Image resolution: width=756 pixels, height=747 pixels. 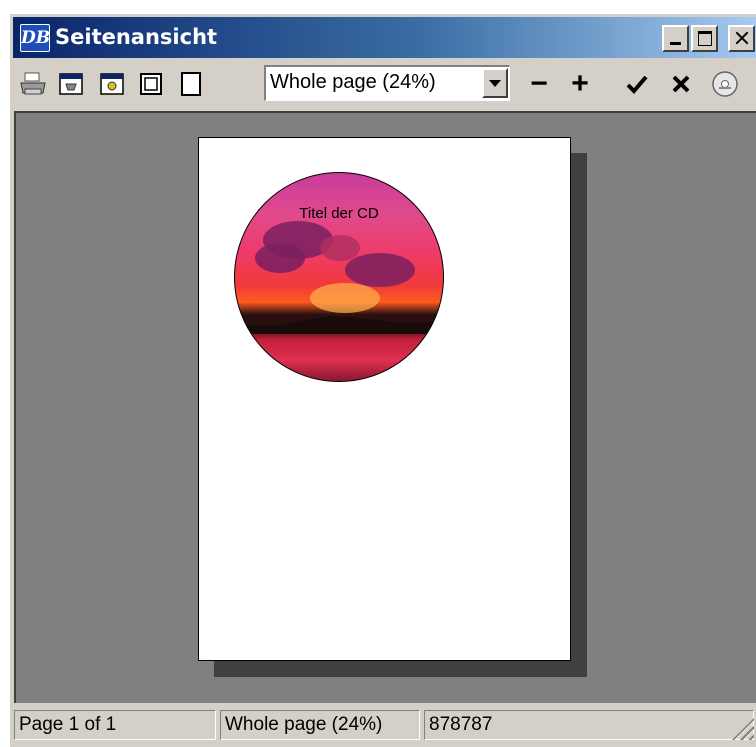 I want to click on cd-button, so click(x=725, y=84).